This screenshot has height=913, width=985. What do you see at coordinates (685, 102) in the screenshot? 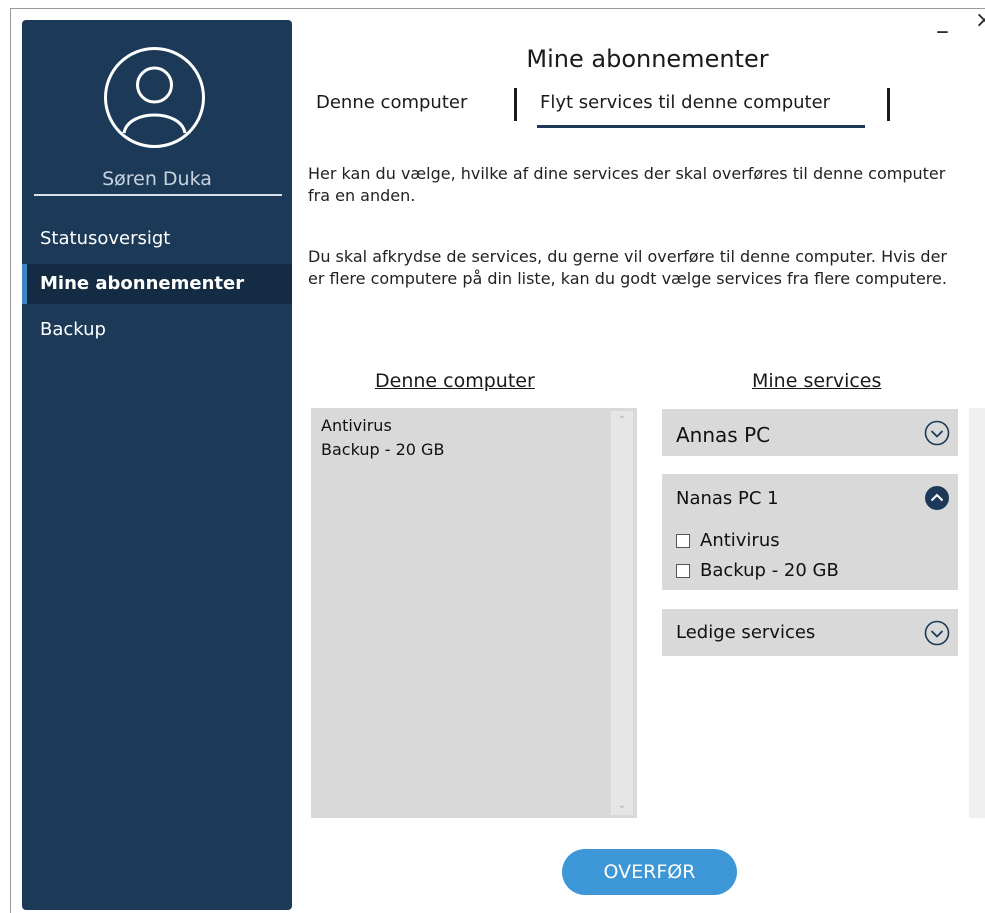
I see `tab-flyt-services: Flyt services til denne computer` at bounding box center [685, 102].